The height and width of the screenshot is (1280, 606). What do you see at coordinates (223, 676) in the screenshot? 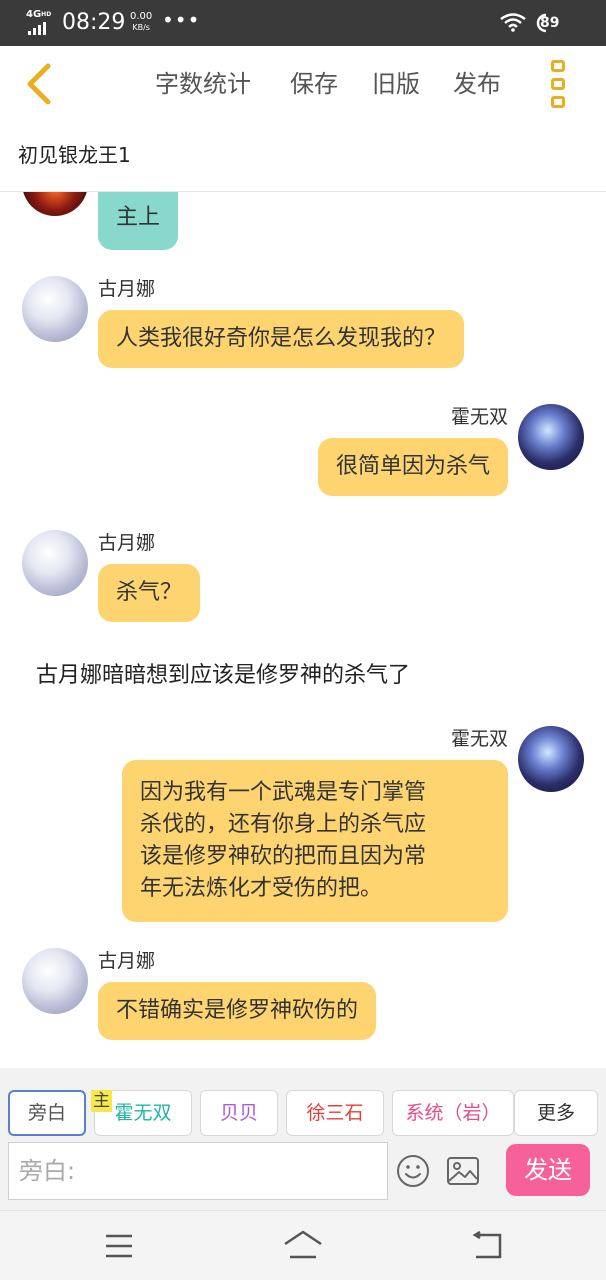
I see `narration-text: 古月娜暗暗想到应该是修罗神的杀气了` at bounding box center [223, 676].